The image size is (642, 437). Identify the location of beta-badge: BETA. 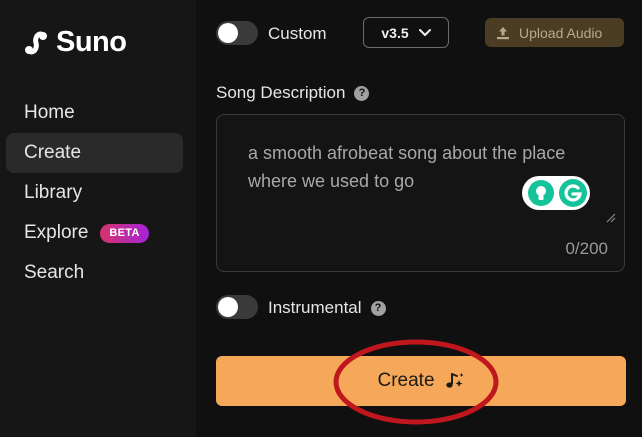
(124, 233).